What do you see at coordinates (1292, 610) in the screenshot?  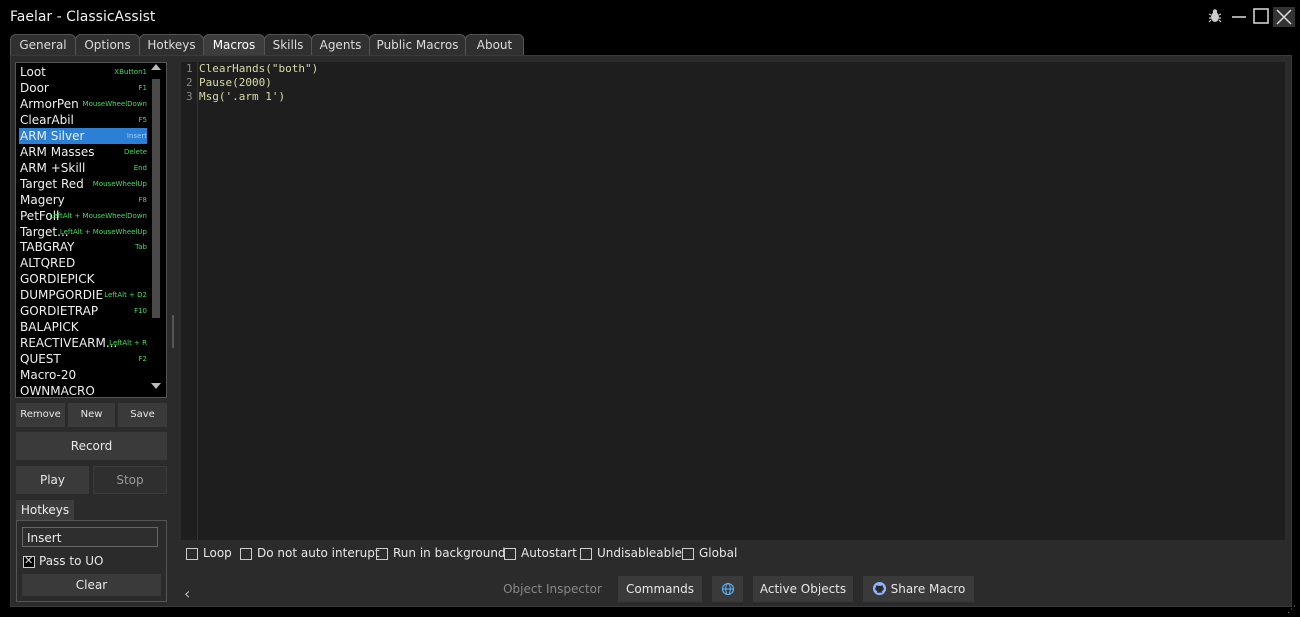 I see `resize-grip-icon: ⋰` at bounding box center [1292, 610].